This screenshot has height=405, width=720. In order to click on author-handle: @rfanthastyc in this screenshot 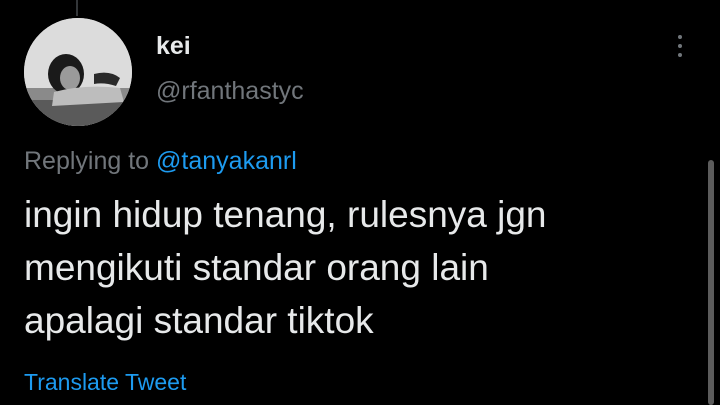, I will do `click(230, 91)`.